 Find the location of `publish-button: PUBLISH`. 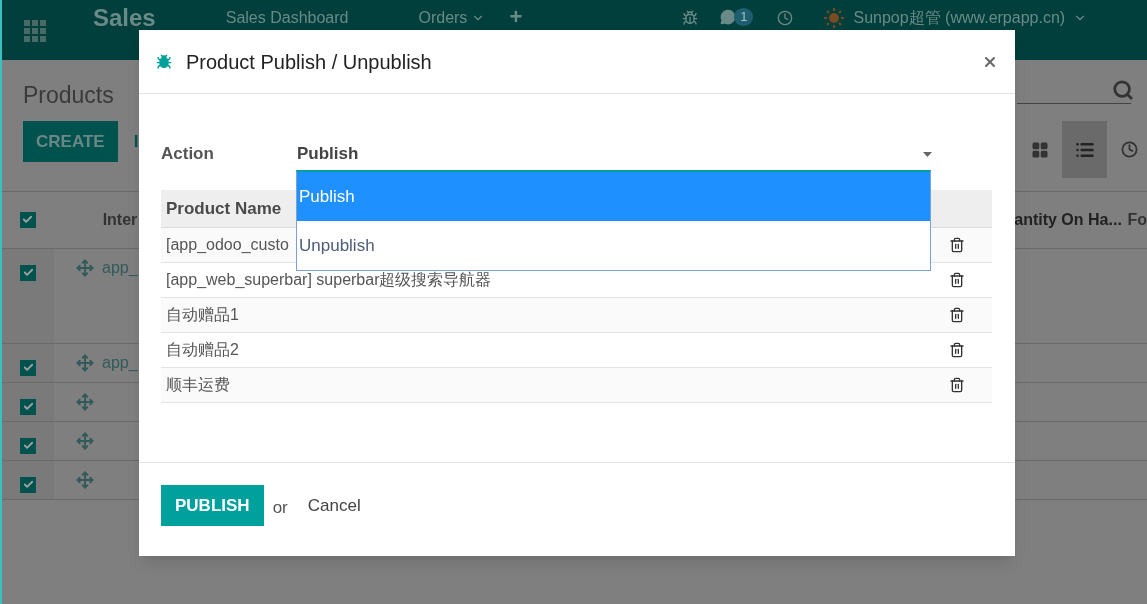

publish-button: PUBLISH is located at coordinates (212, 505).